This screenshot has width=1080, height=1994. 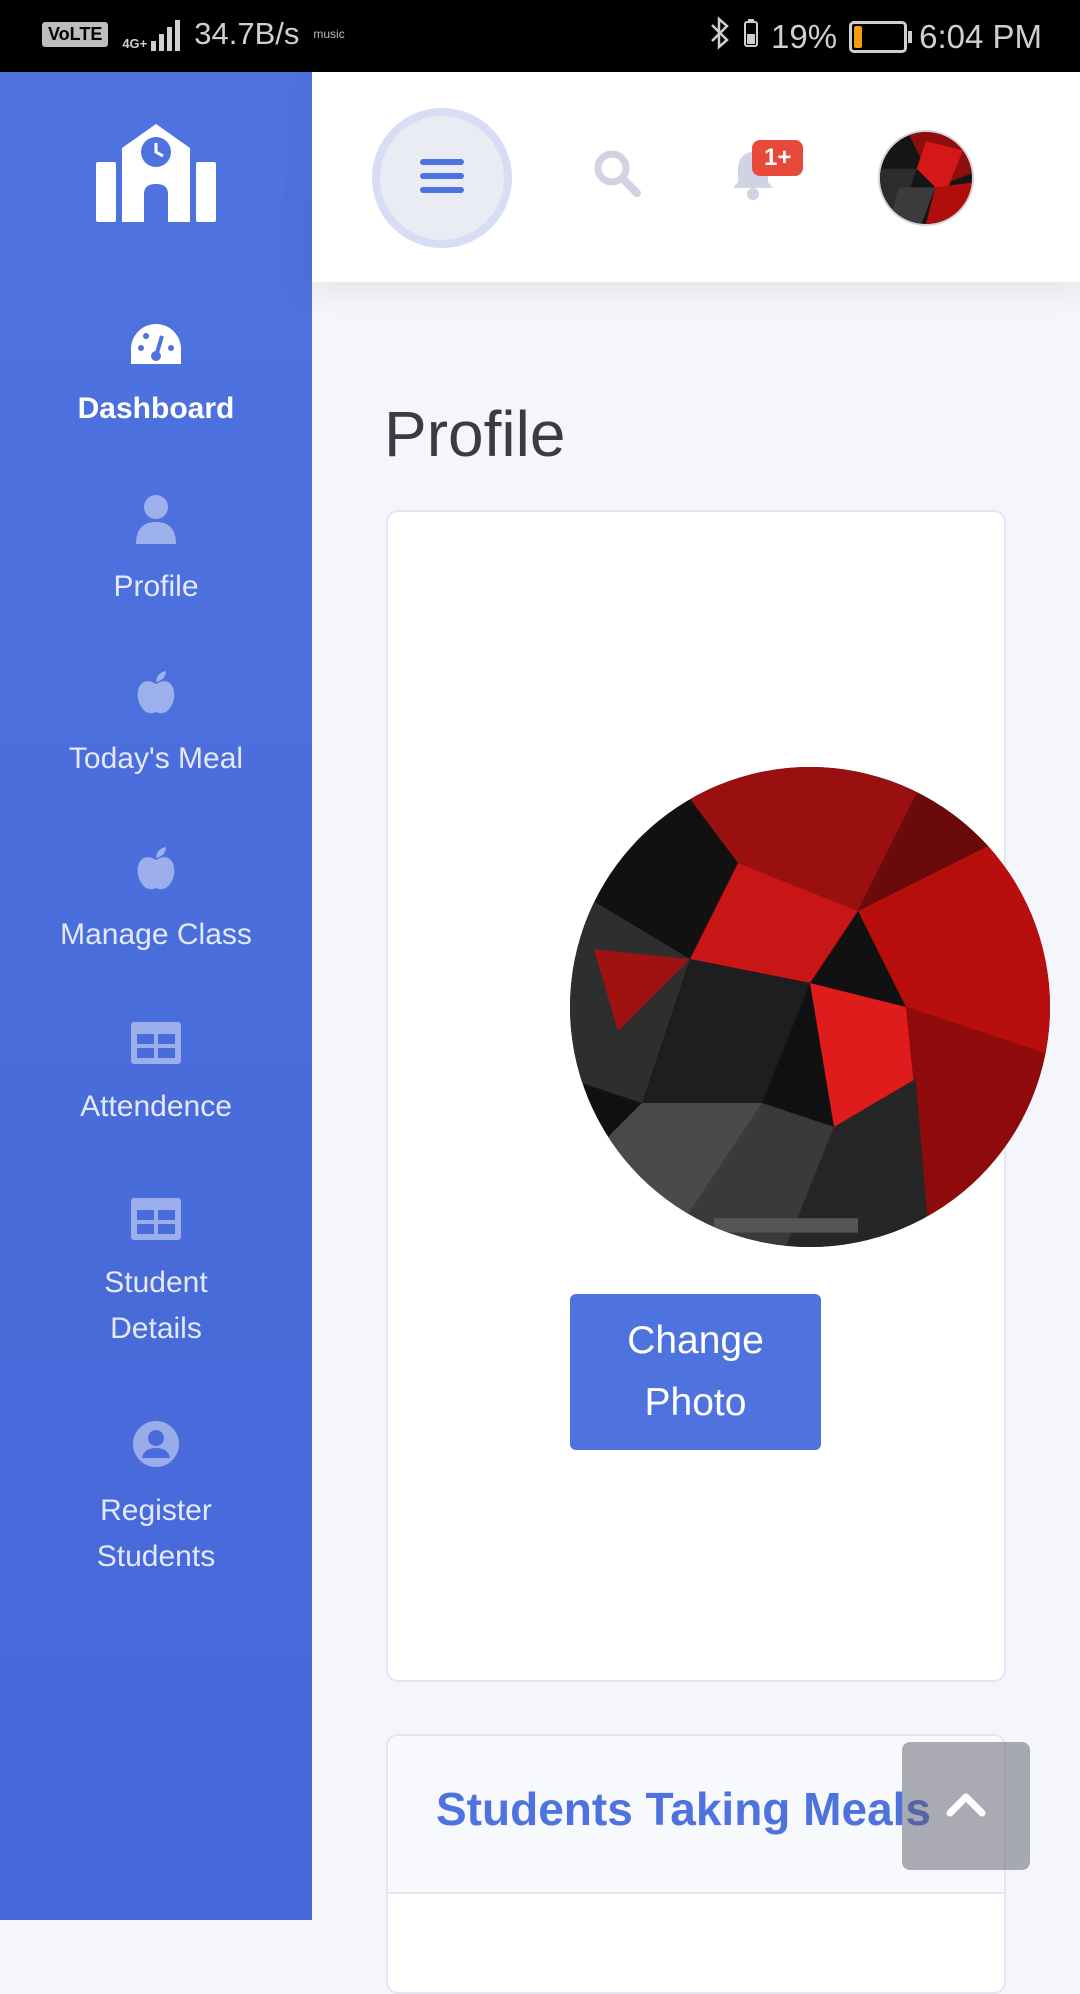 I want to click on sidebar-item-todays-meal: Today's Meal, so click(x=156, y=726).